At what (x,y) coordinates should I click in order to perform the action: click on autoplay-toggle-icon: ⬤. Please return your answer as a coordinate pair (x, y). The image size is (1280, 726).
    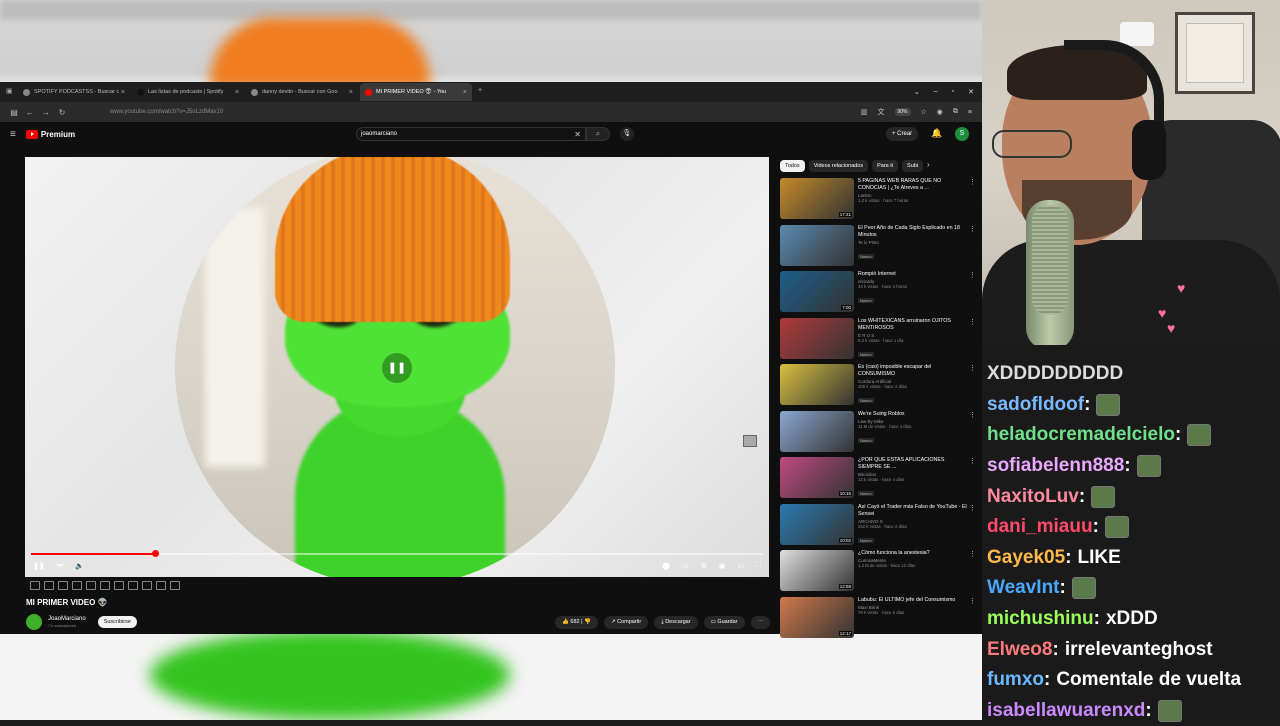
    Looking at the image, I should click on (666, 566).